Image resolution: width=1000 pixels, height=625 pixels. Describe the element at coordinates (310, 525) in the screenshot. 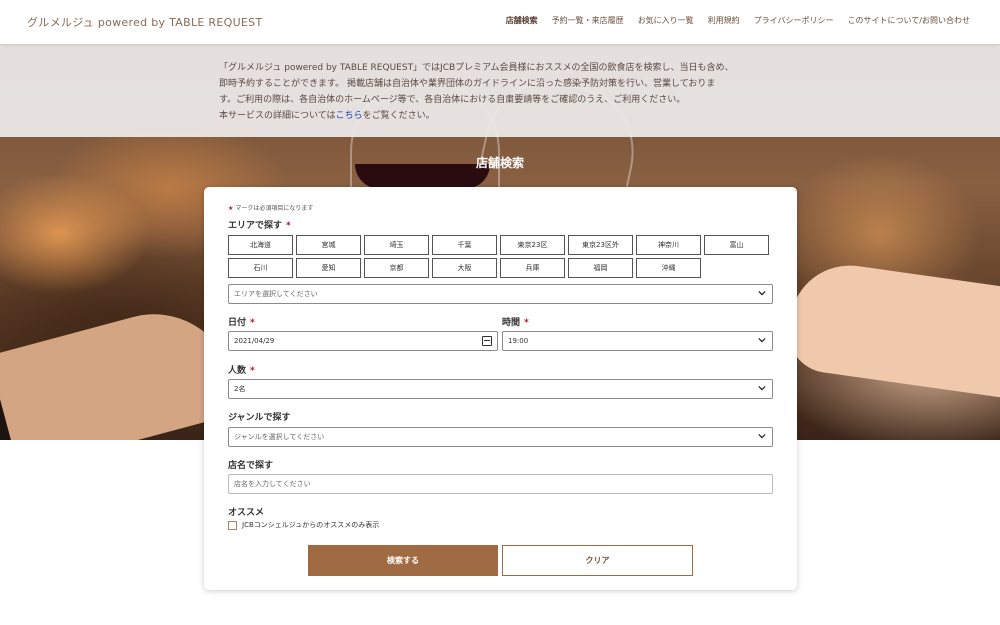

I see `recommend-checkbox-label: JCBコンシェルジュからのオススメのみ表示` at that location.